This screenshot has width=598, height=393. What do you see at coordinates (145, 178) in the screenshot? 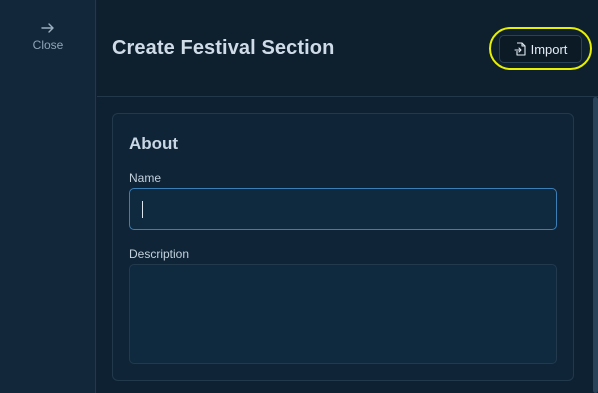
I see `name-label: Name` at bounding box center [145, 178].